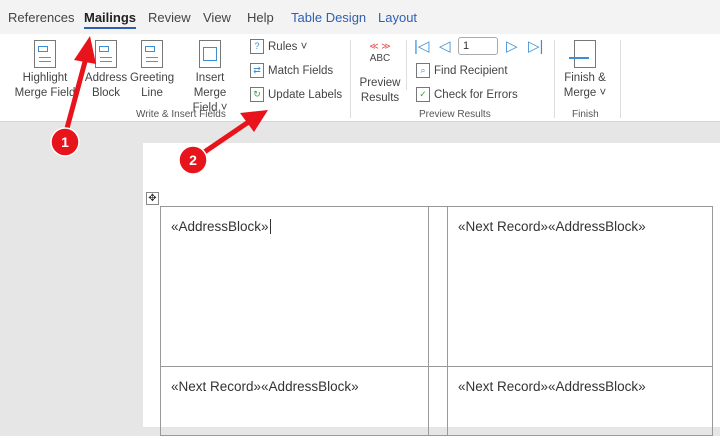 The height and width of the screenshot is (436, 720). I want to click on annotation-number: 1, so click(65, 142).